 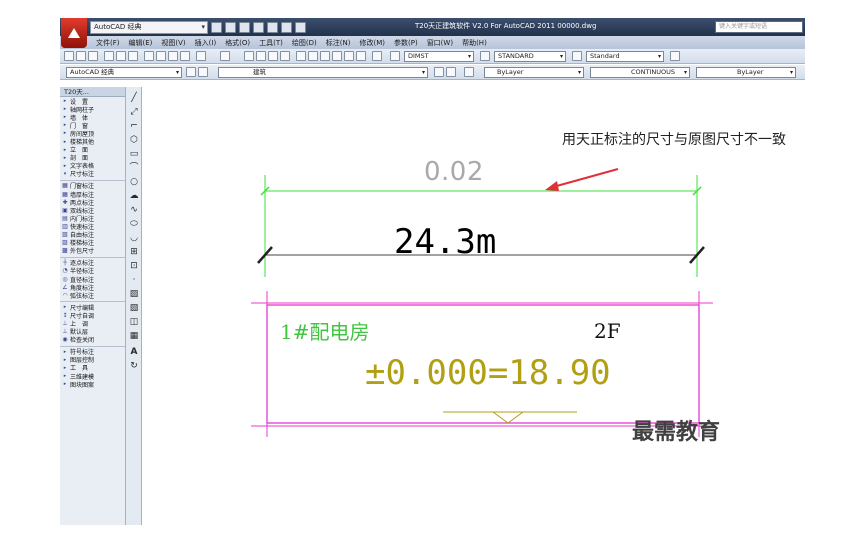 I want to click on plot-icon, so click(x=300, y=27).